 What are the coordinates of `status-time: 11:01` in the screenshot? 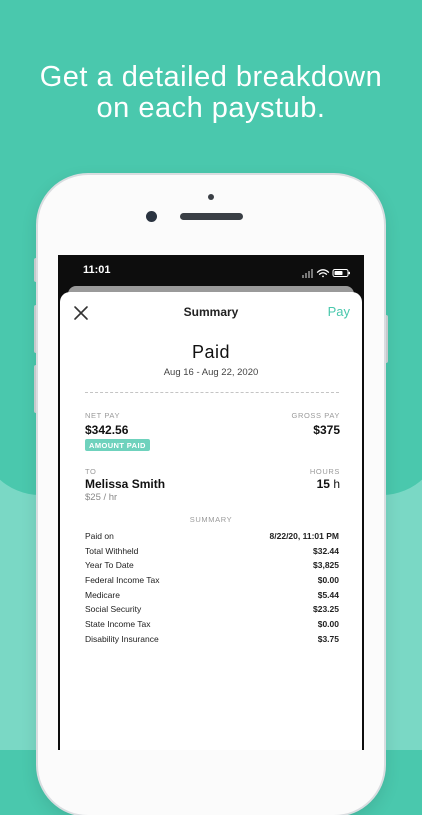 It's located at (97, 270).